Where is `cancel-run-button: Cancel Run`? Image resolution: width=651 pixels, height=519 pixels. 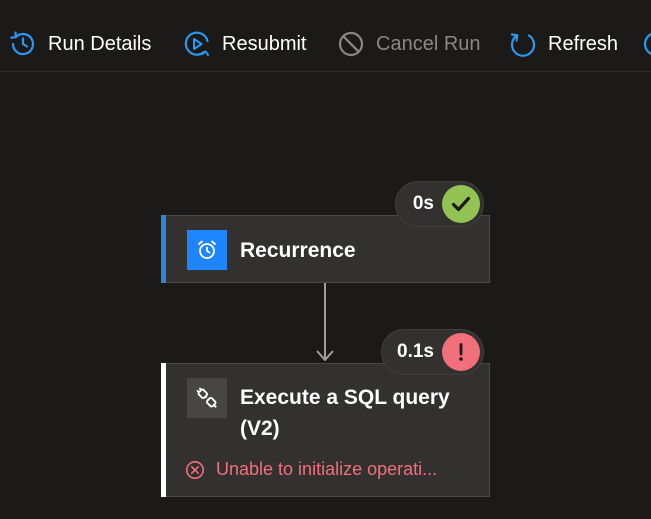
cancel-run-button: Cancel Run is located at coordinates (408, 44).